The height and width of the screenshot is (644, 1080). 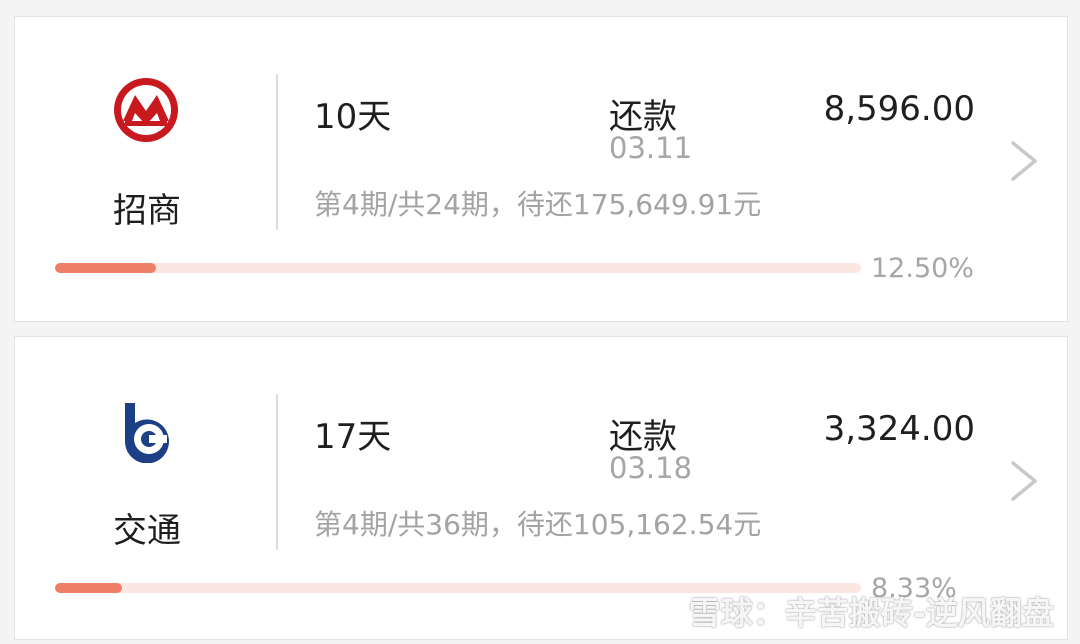 I want to click on watermark-text: 雪球：辛苦搬砖-逆风翻盘, so click(x=871, y=613).